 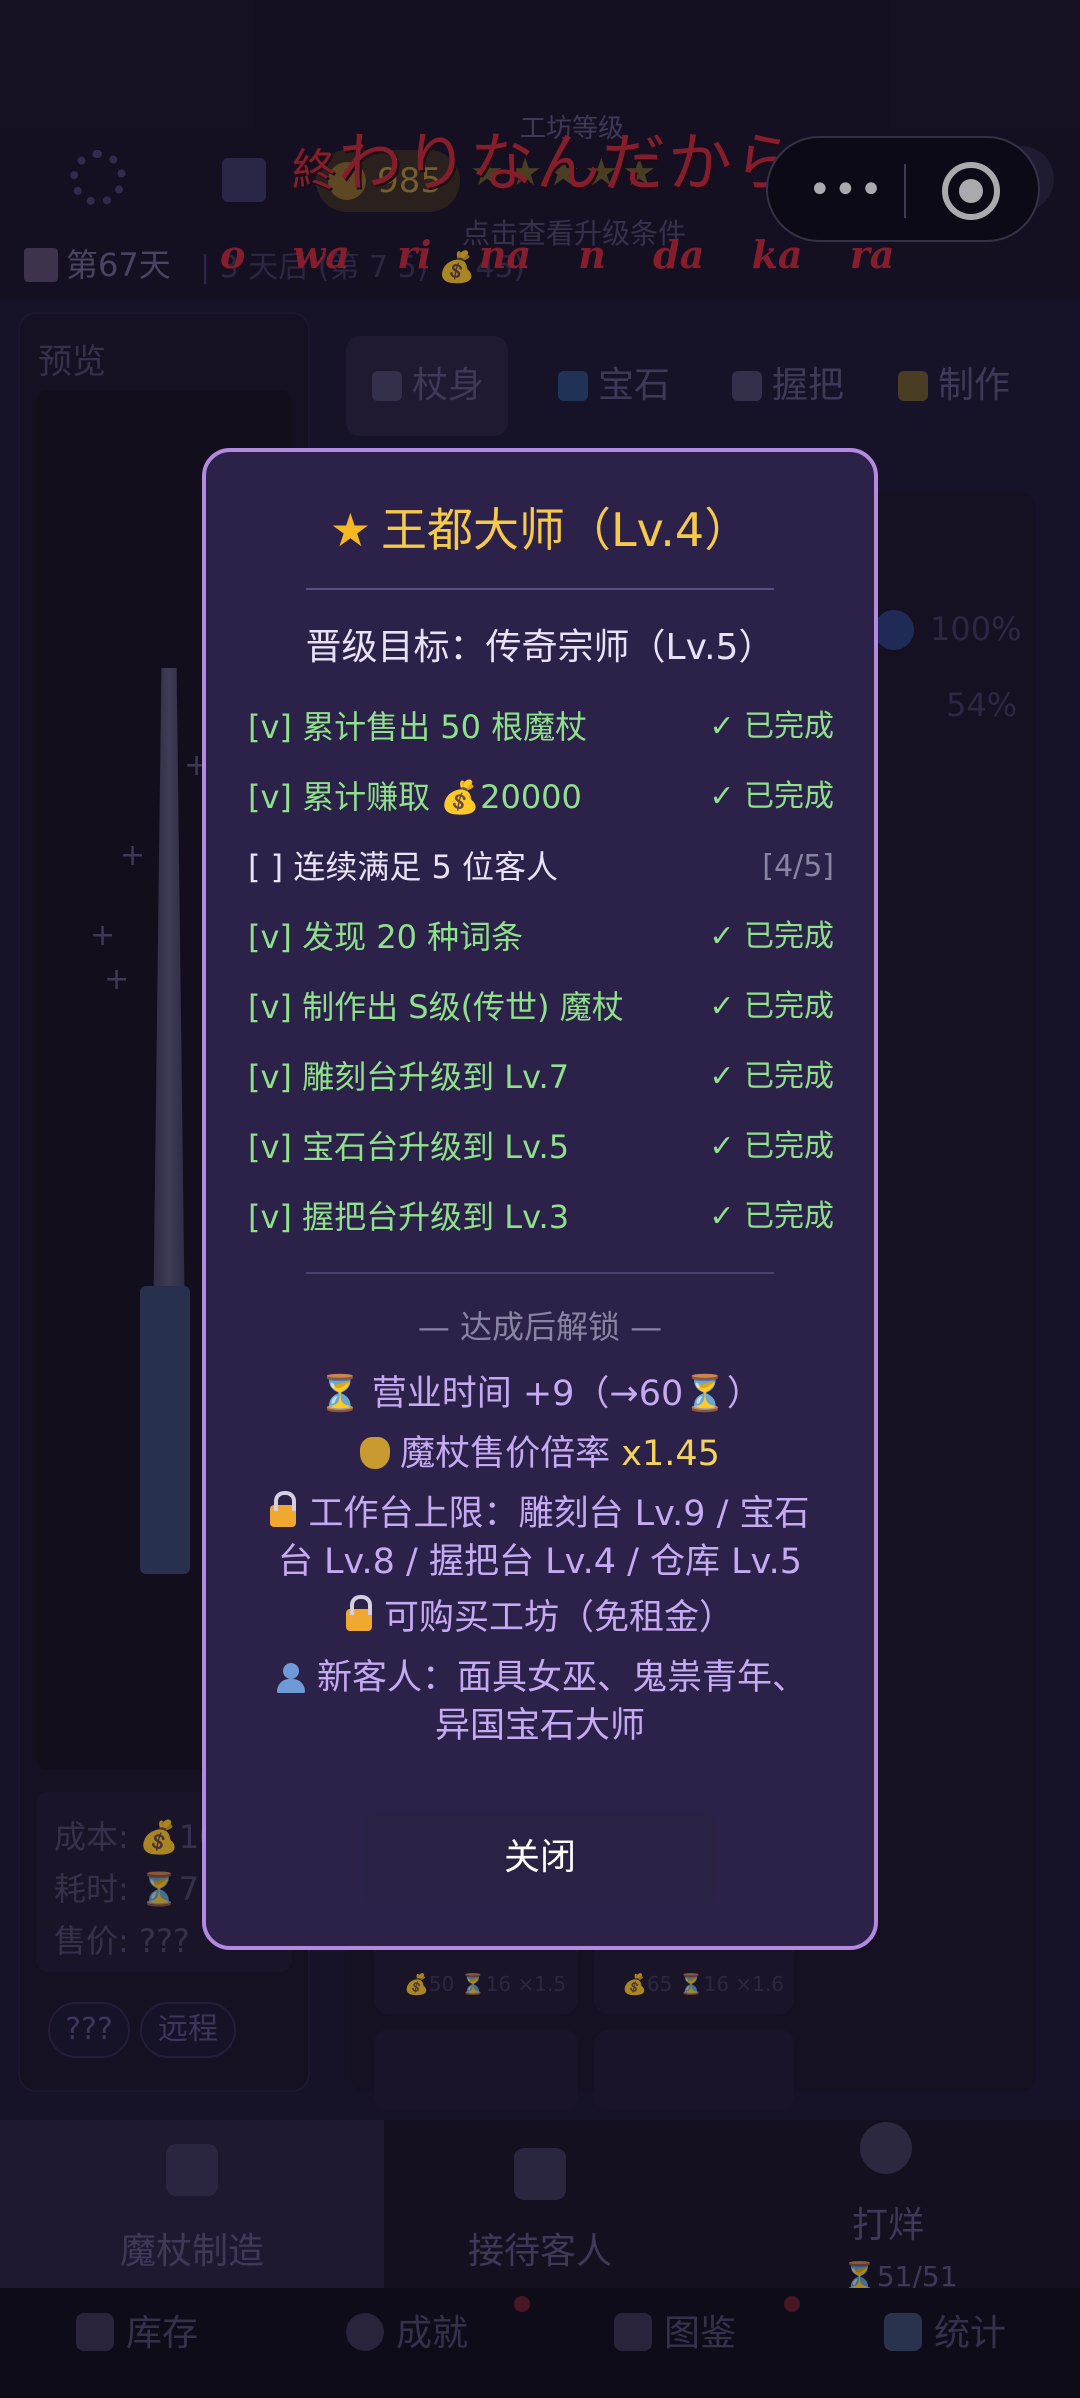 I want to click on requirement-text: [ ] 连续满足 5 位客人, so click(x=403, y=867).